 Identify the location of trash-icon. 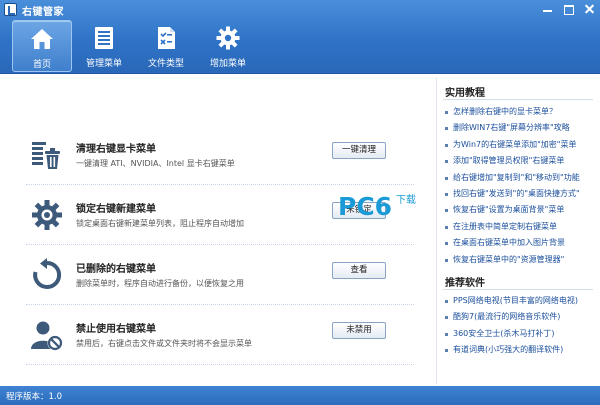
(46, 155).